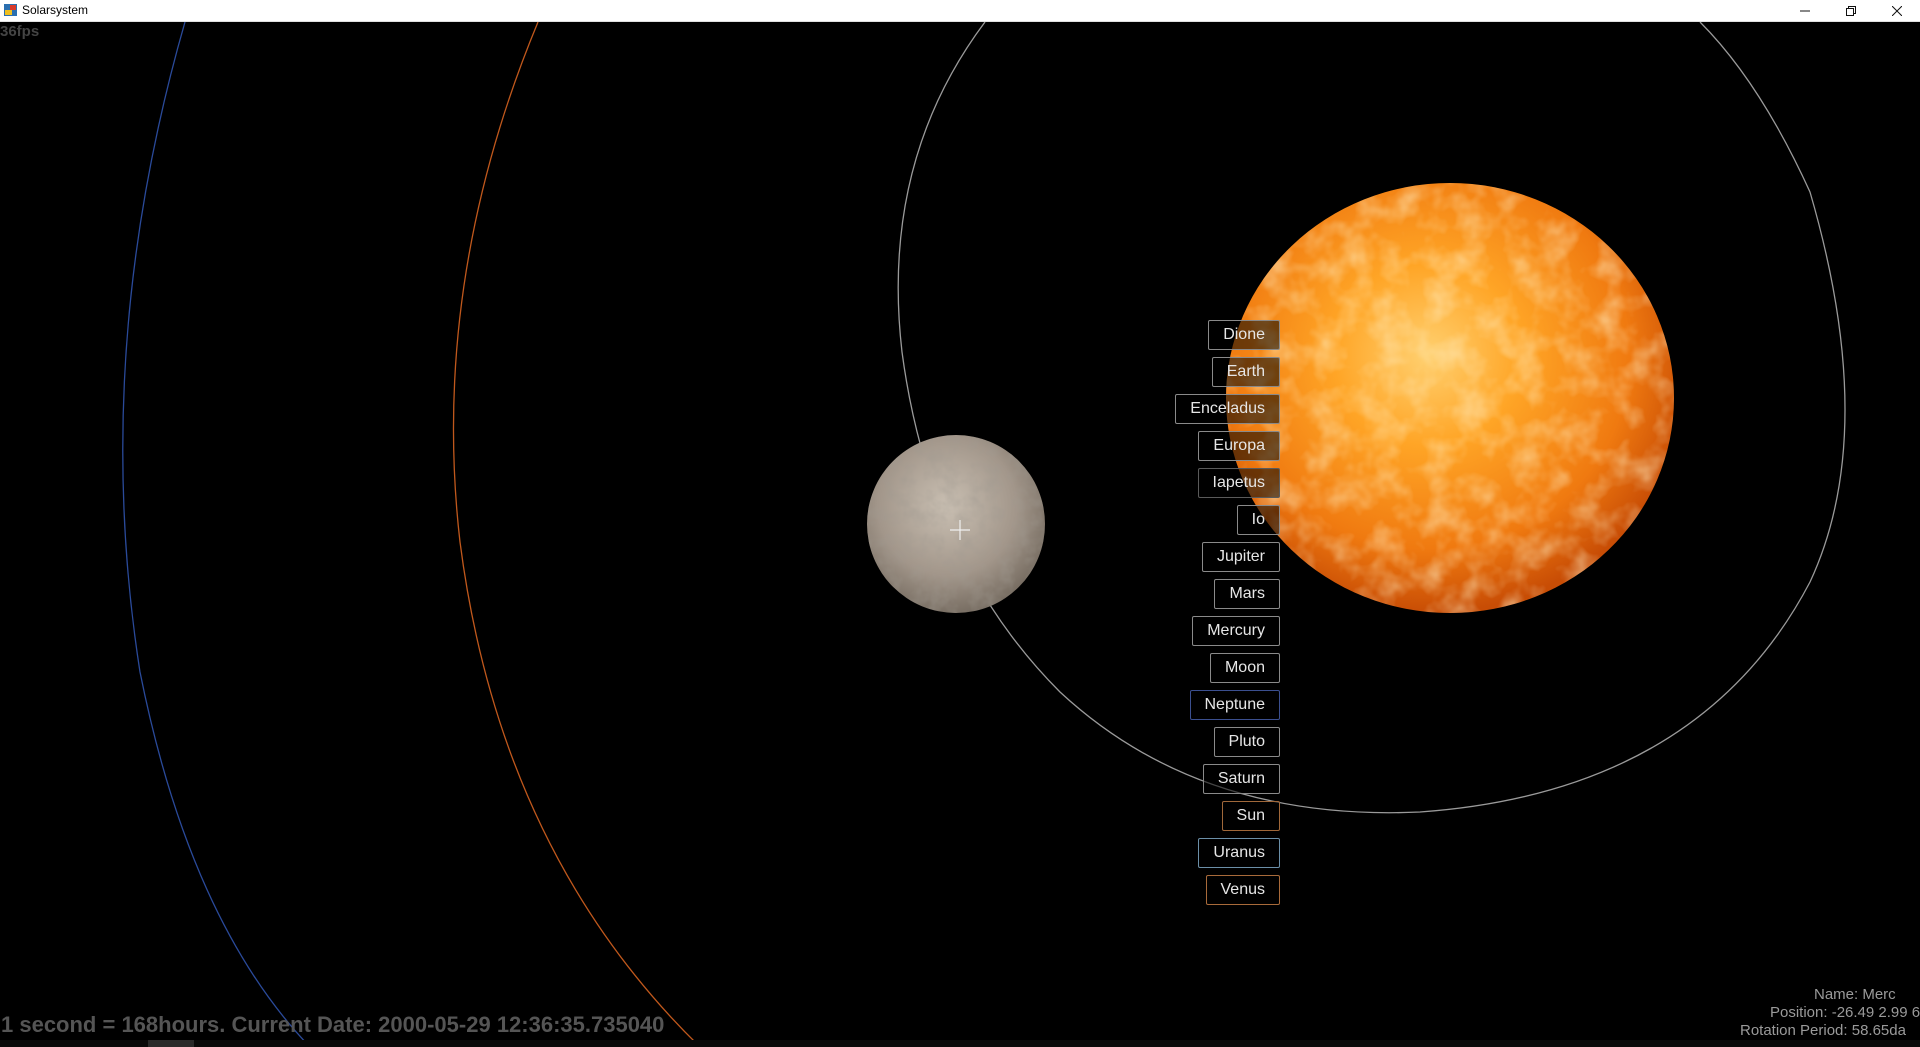 The height and width of the screenshot is (1047, 1920). I want to click on bottom-tab, so click(171, 1043).